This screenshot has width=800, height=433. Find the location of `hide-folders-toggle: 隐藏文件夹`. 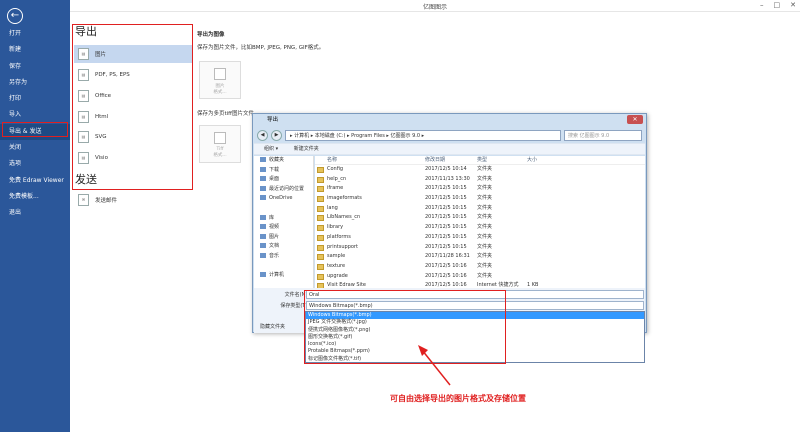

hide-folders-toggle: 隐藏文件夹 is located at coordinates (272, 326).